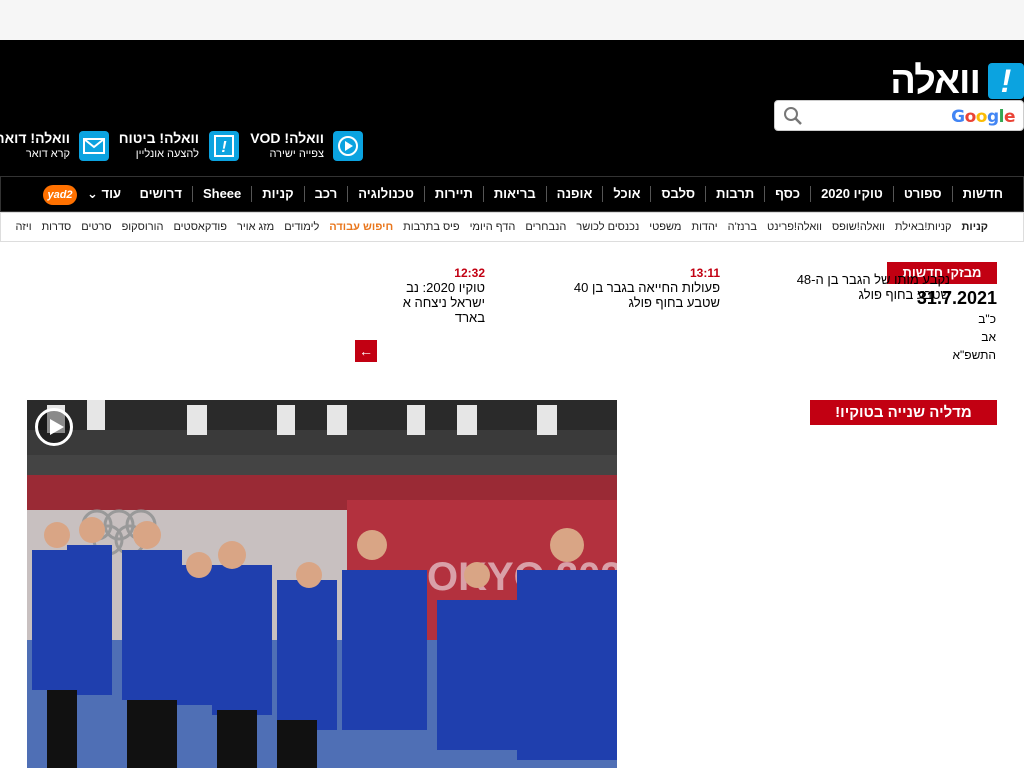  I want to click on nav-item-culture: תרבות, so click(734, 194).